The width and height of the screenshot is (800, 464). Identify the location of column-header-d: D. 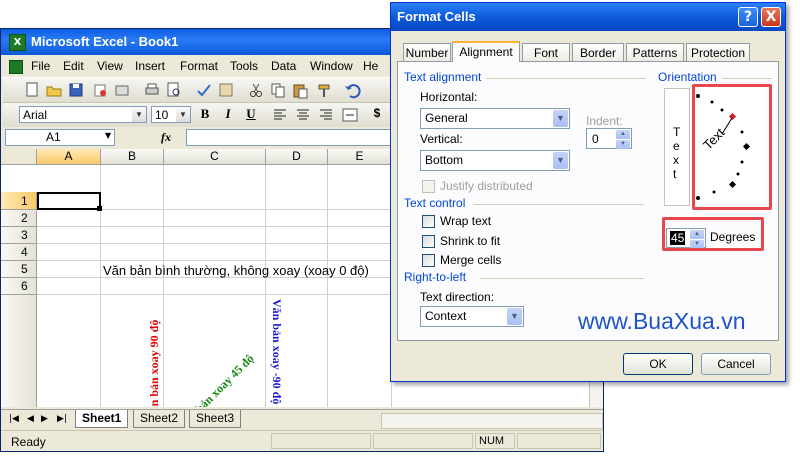
(297, 157).